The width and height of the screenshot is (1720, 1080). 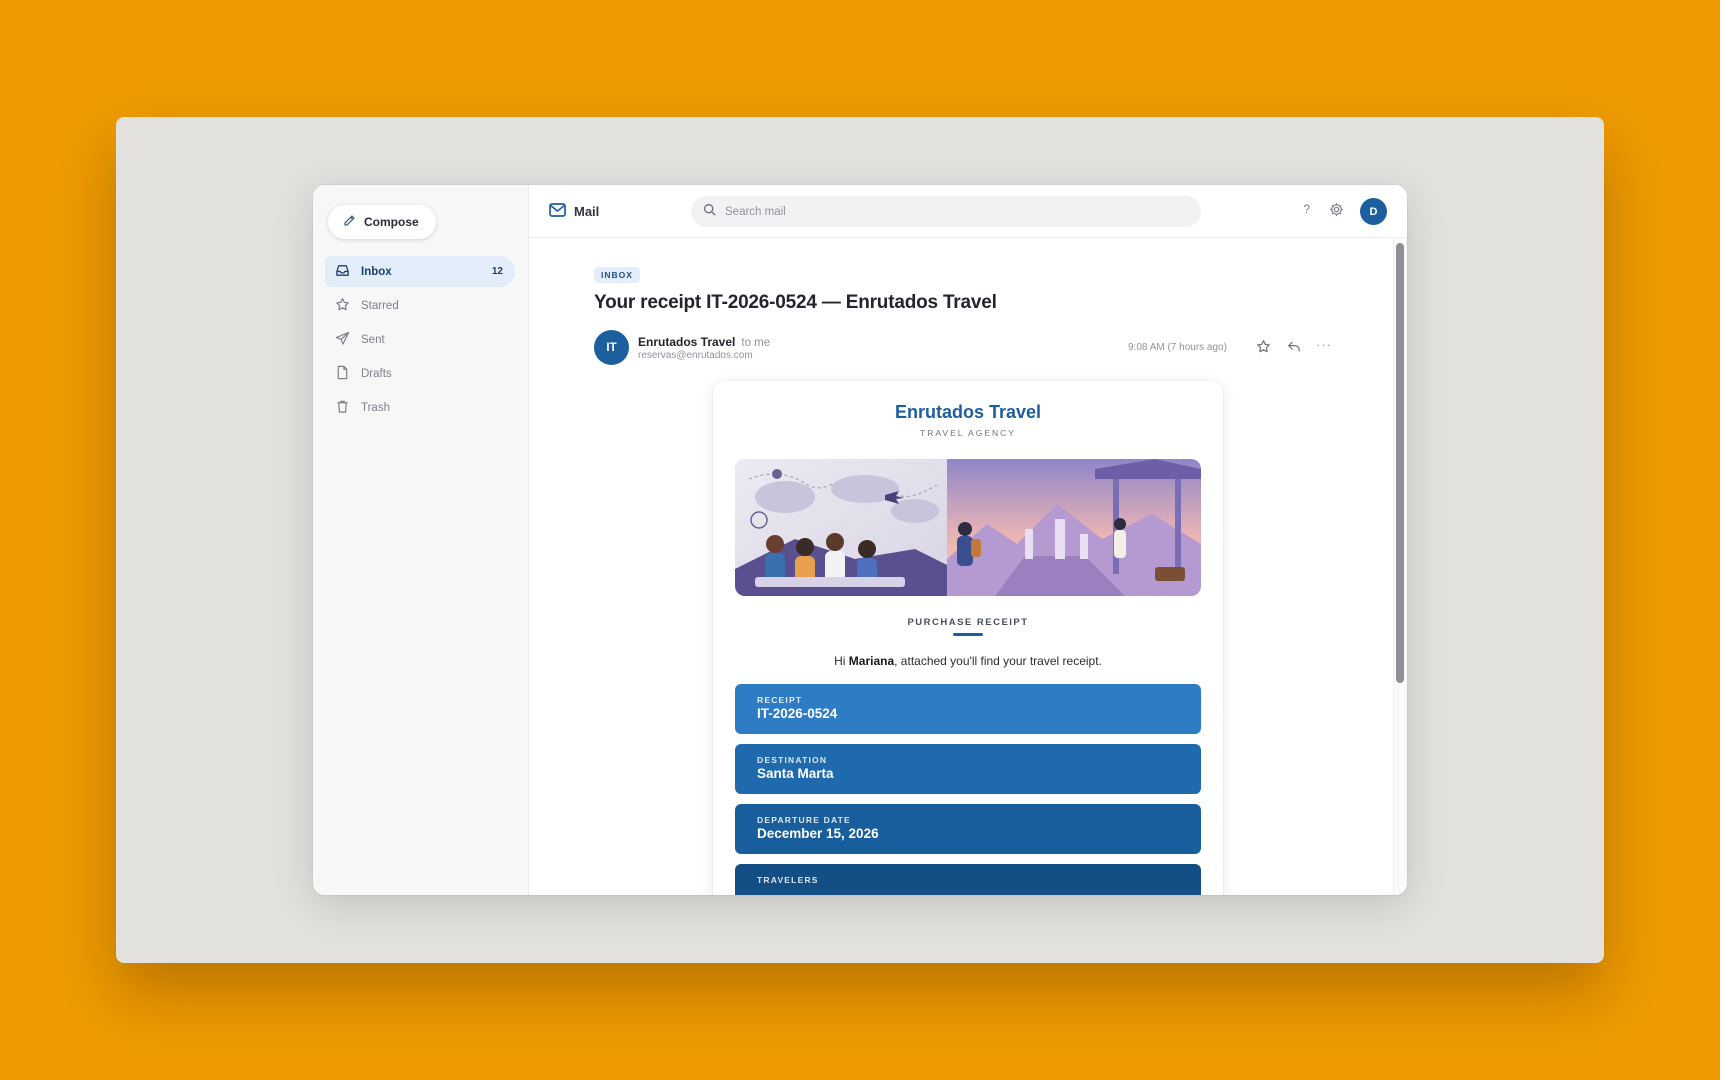 What do you see at coordinates (1324, 344) in the screenshot?
I see `more-options-icon: ···` at bounding box center [1324, 344].